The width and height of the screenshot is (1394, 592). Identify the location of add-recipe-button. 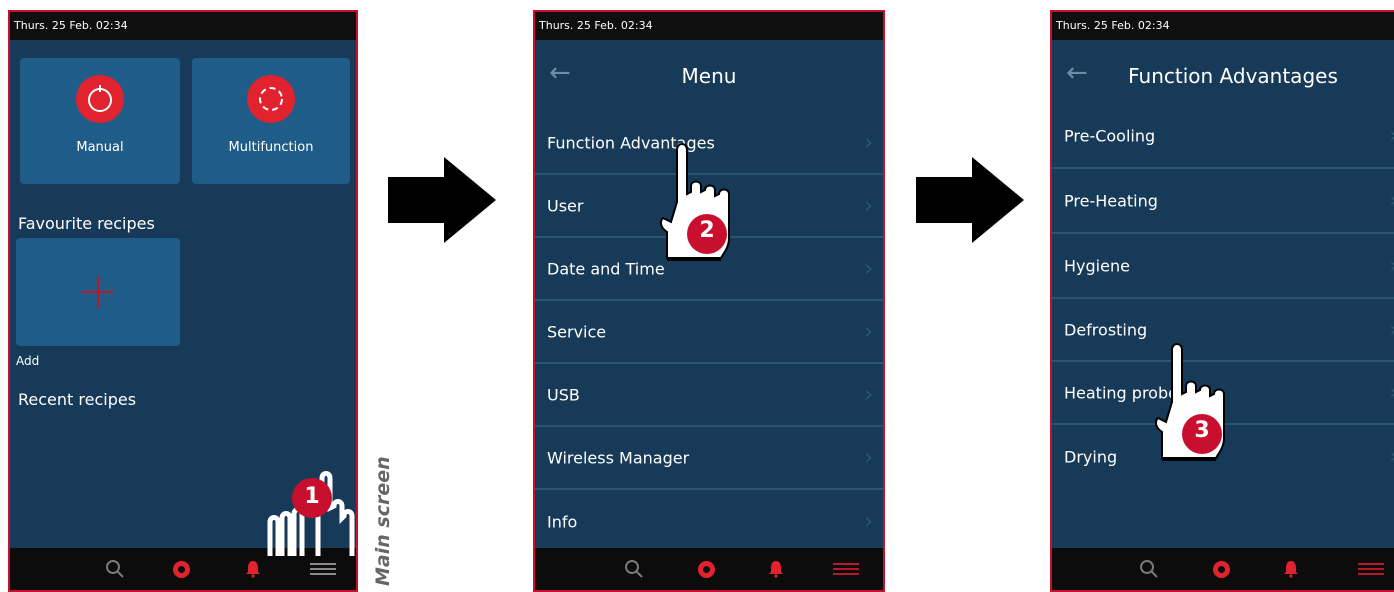
(98, 292).